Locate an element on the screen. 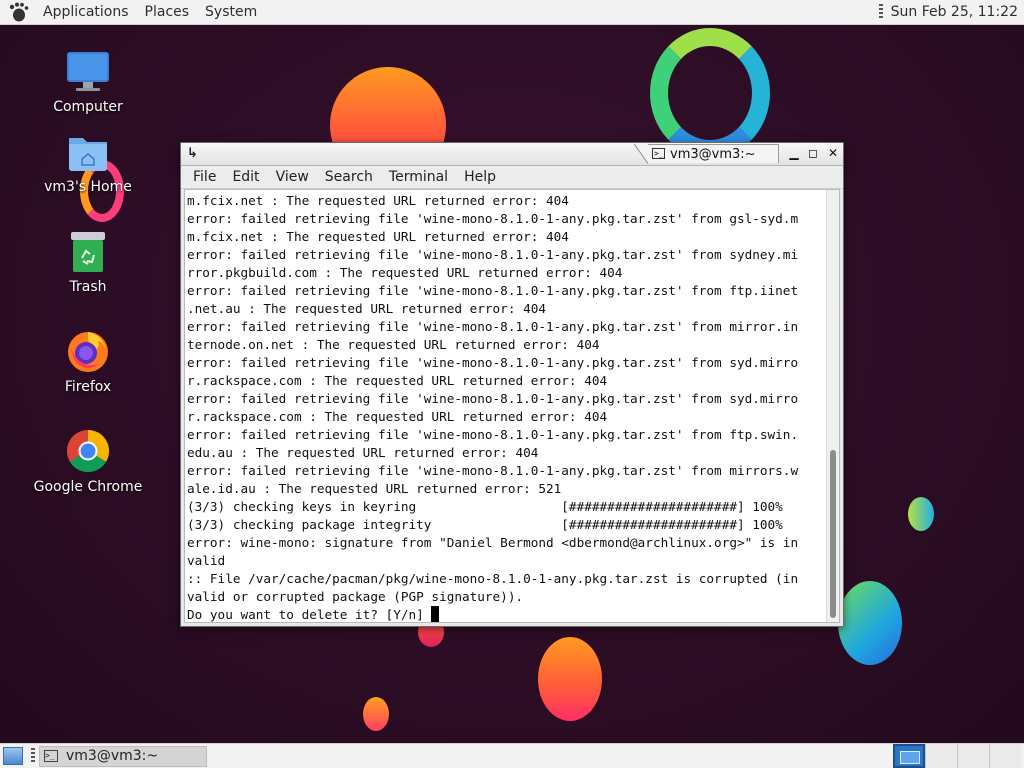 The image size is (1024, 768). maximize-button: ◻ is located at coordinates (813, 153).